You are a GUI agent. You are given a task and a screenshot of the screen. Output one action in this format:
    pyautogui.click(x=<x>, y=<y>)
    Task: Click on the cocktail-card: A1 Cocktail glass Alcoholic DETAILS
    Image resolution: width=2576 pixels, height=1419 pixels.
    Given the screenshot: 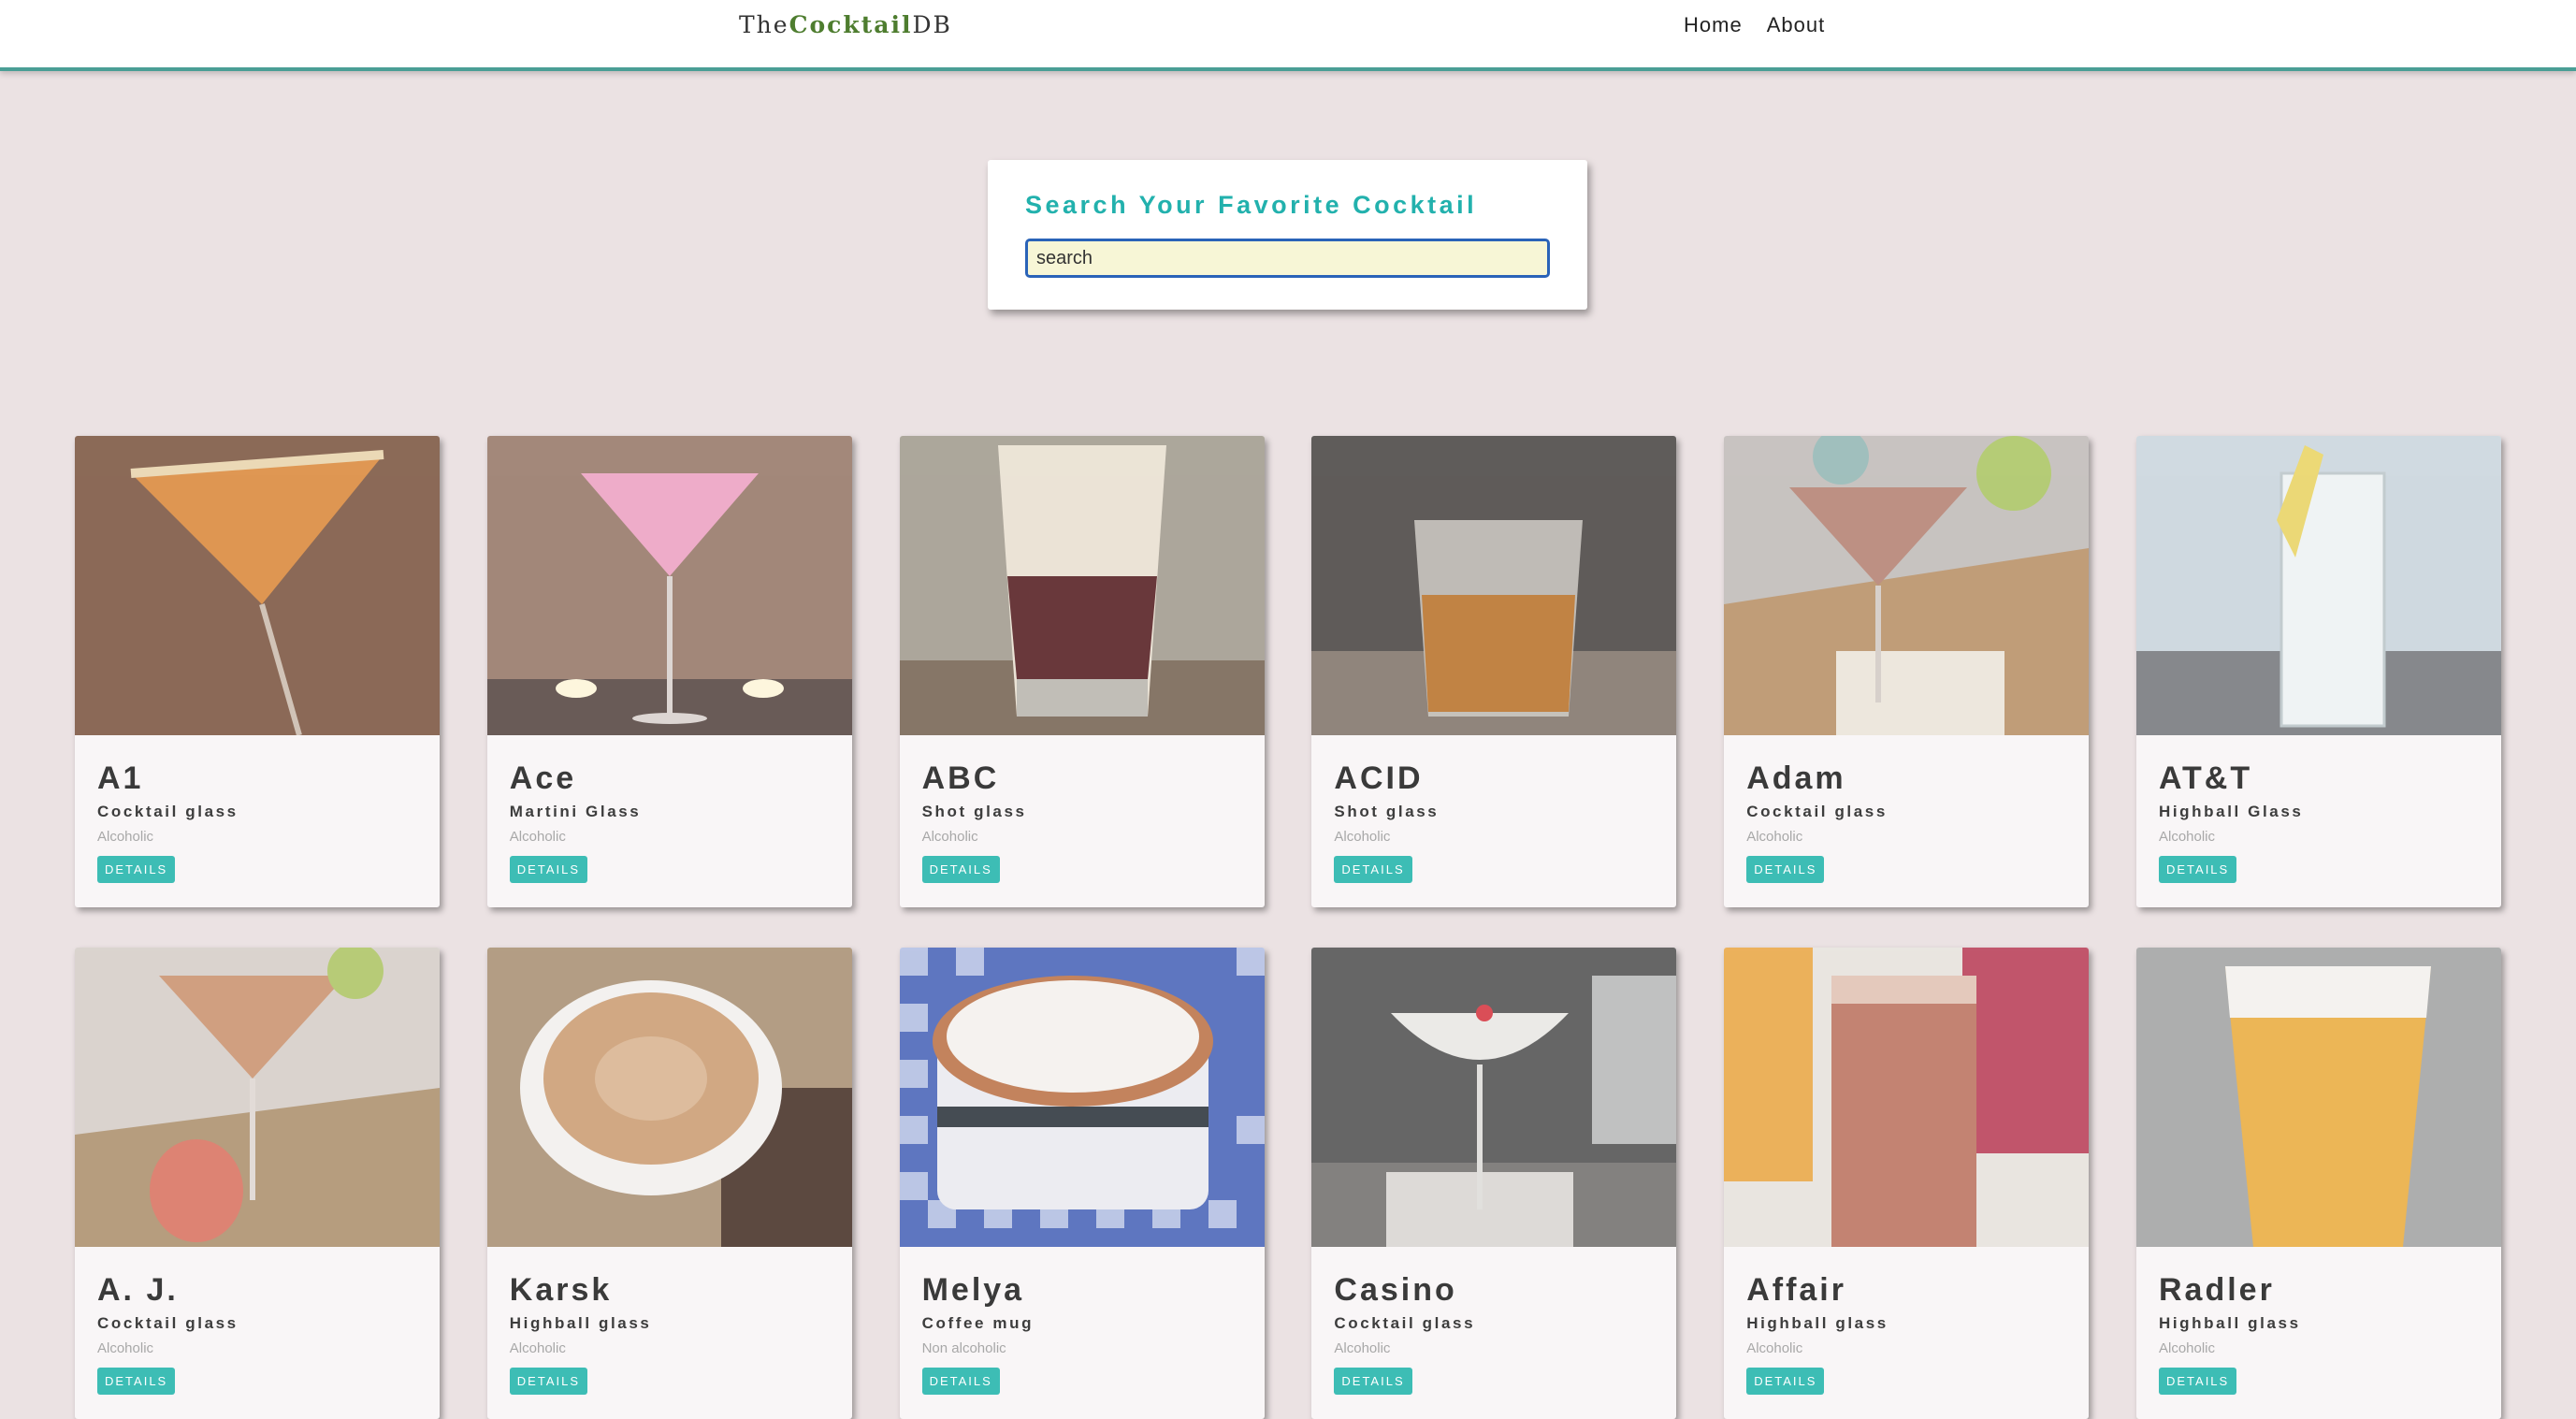 What is the action you would take?
    pyautogui.click(x=257, y=671)
    